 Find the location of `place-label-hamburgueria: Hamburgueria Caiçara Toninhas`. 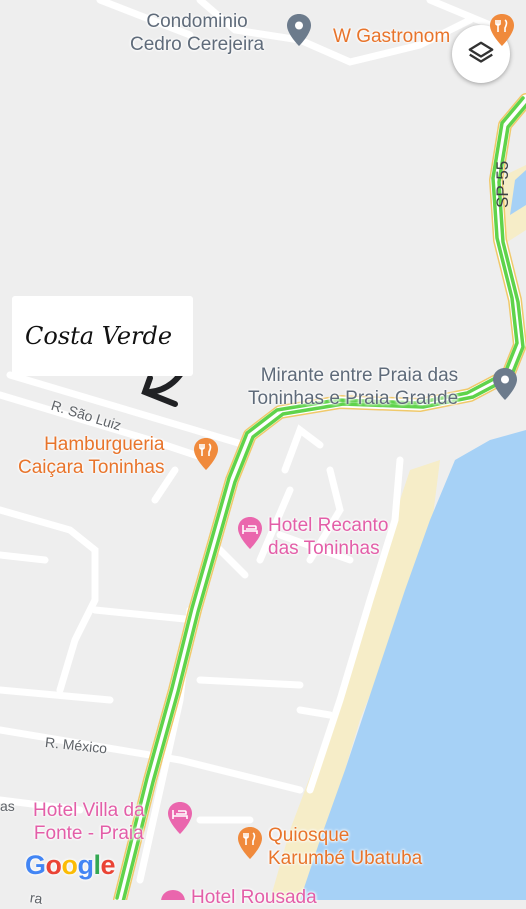

place-label-hamburgueria: Hamburgueria Caiçara Toninhas is located at coordinates (91, 456).